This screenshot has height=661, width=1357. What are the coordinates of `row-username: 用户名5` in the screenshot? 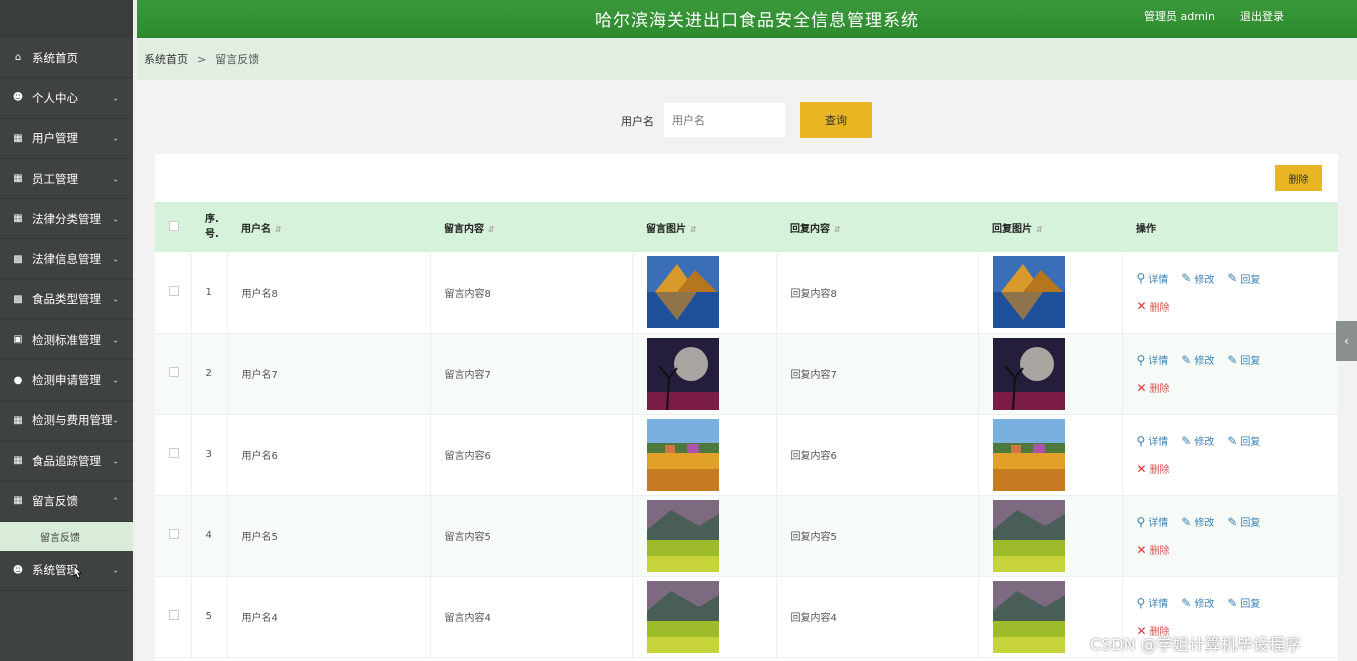 It's located at (329, 535).